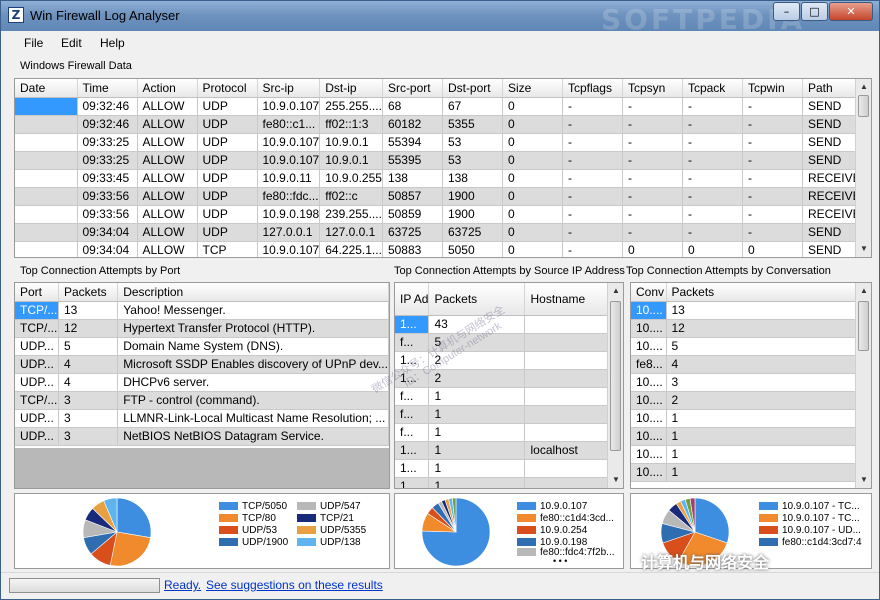 The image size is (880, 600). I want to click on table-cell: 2, so click(477, 360).